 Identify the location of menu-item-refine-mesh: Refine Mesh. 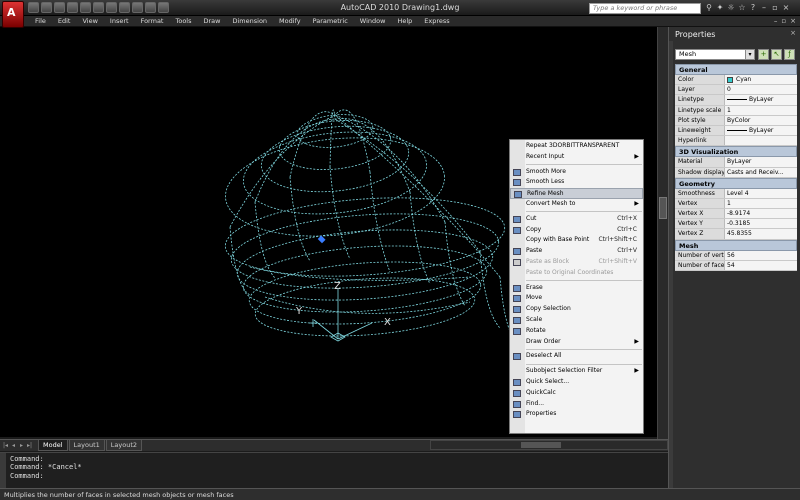
(576, 193).